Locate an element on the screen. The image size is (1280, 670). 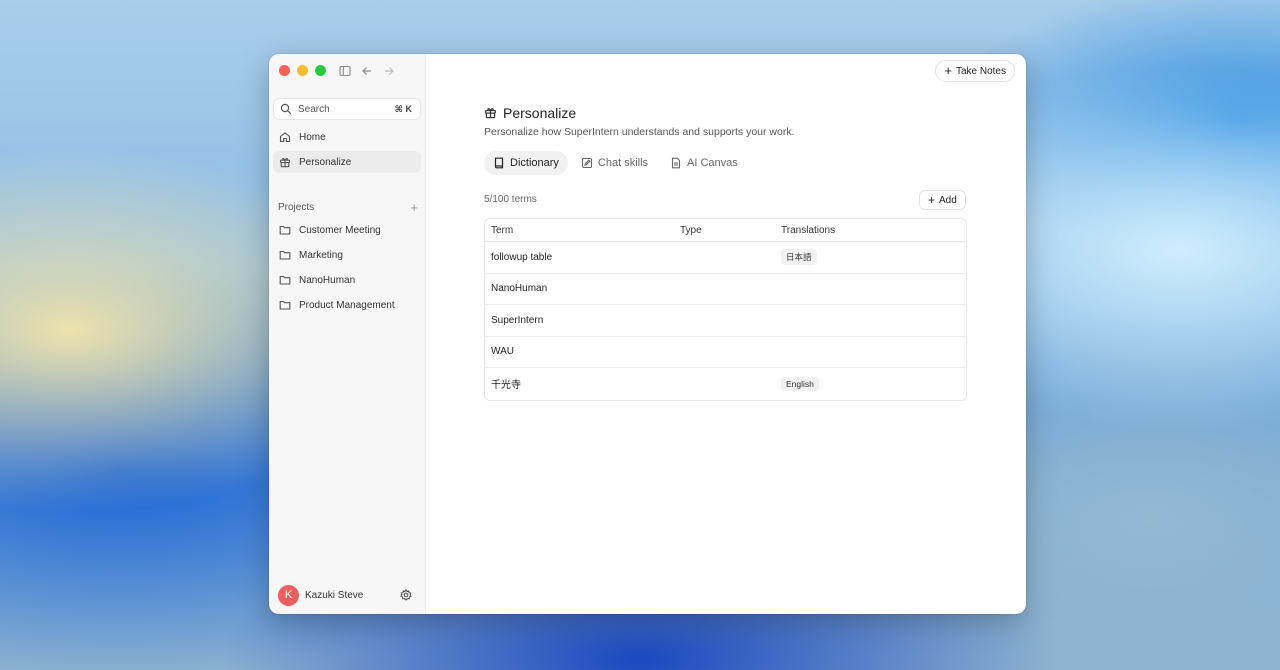
tab-bar: Dictionary Chat skills AI Canvas is located at coordinates (615, 163).